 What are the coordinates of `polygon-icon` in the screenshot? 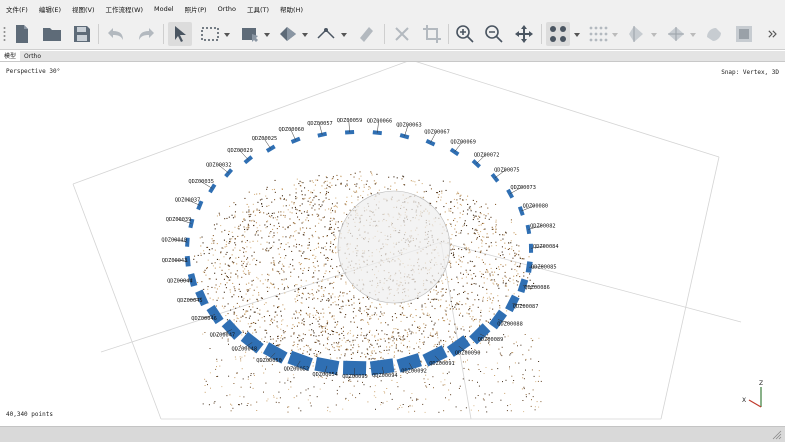 It's located at (288, 34).